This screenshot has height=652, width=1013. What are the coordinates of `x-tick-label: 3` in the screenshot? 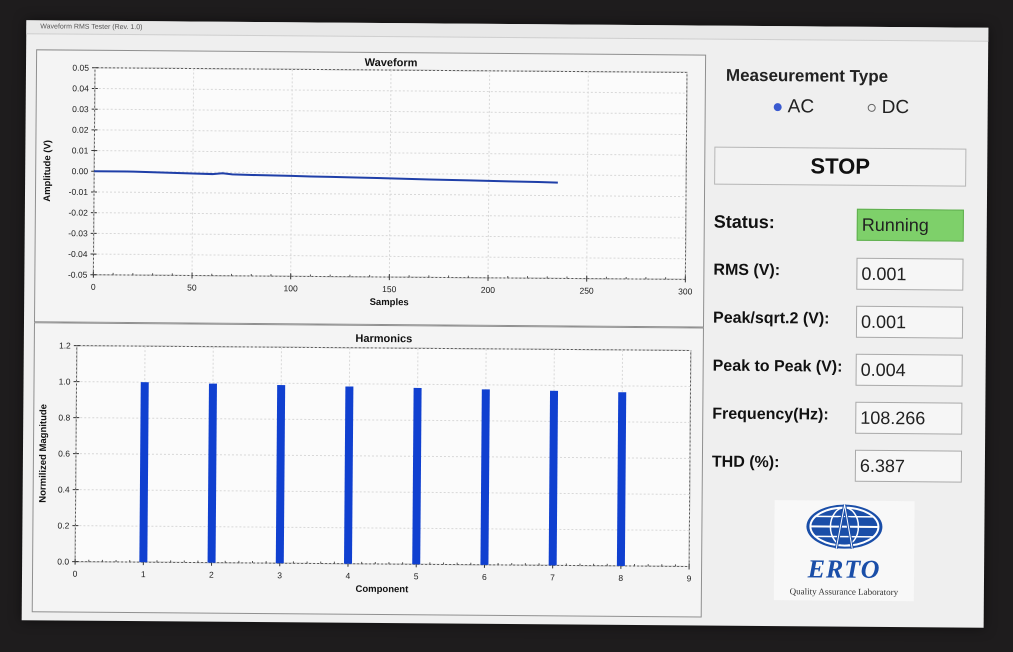 It's located at (279, 575).